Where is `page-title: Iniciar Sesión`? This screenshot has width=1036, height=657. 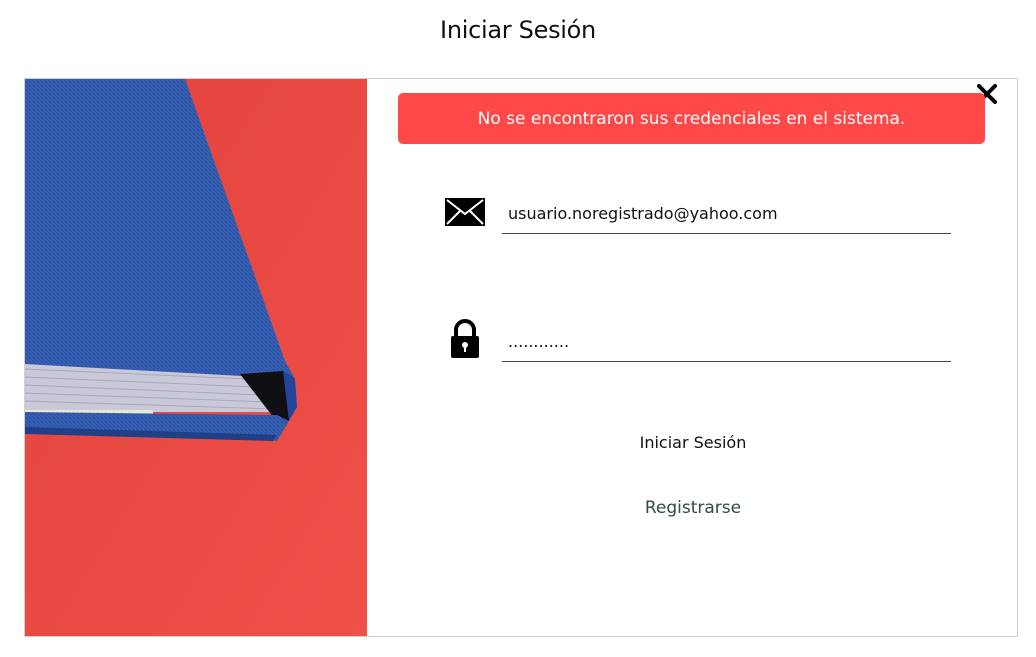 page-title: Iniciar Sesión is located at coordinates (518, 30).